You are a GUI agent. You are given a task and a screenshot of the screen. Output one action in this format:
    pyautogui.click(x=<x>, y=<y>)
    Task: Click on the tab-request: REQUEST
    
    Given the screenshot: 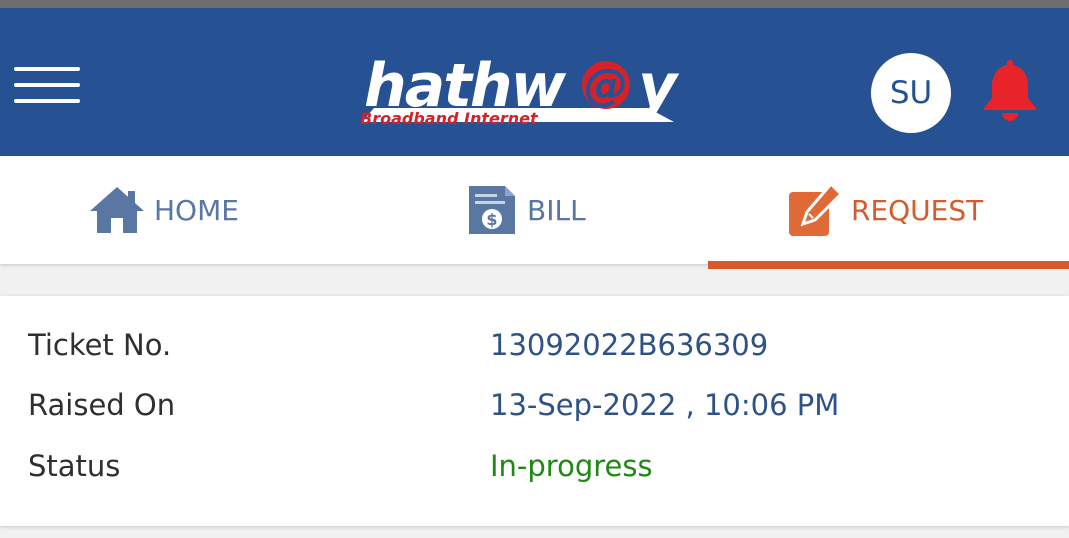 What is the action you would take?
    pyautogui.click(x=885, y=210)
    